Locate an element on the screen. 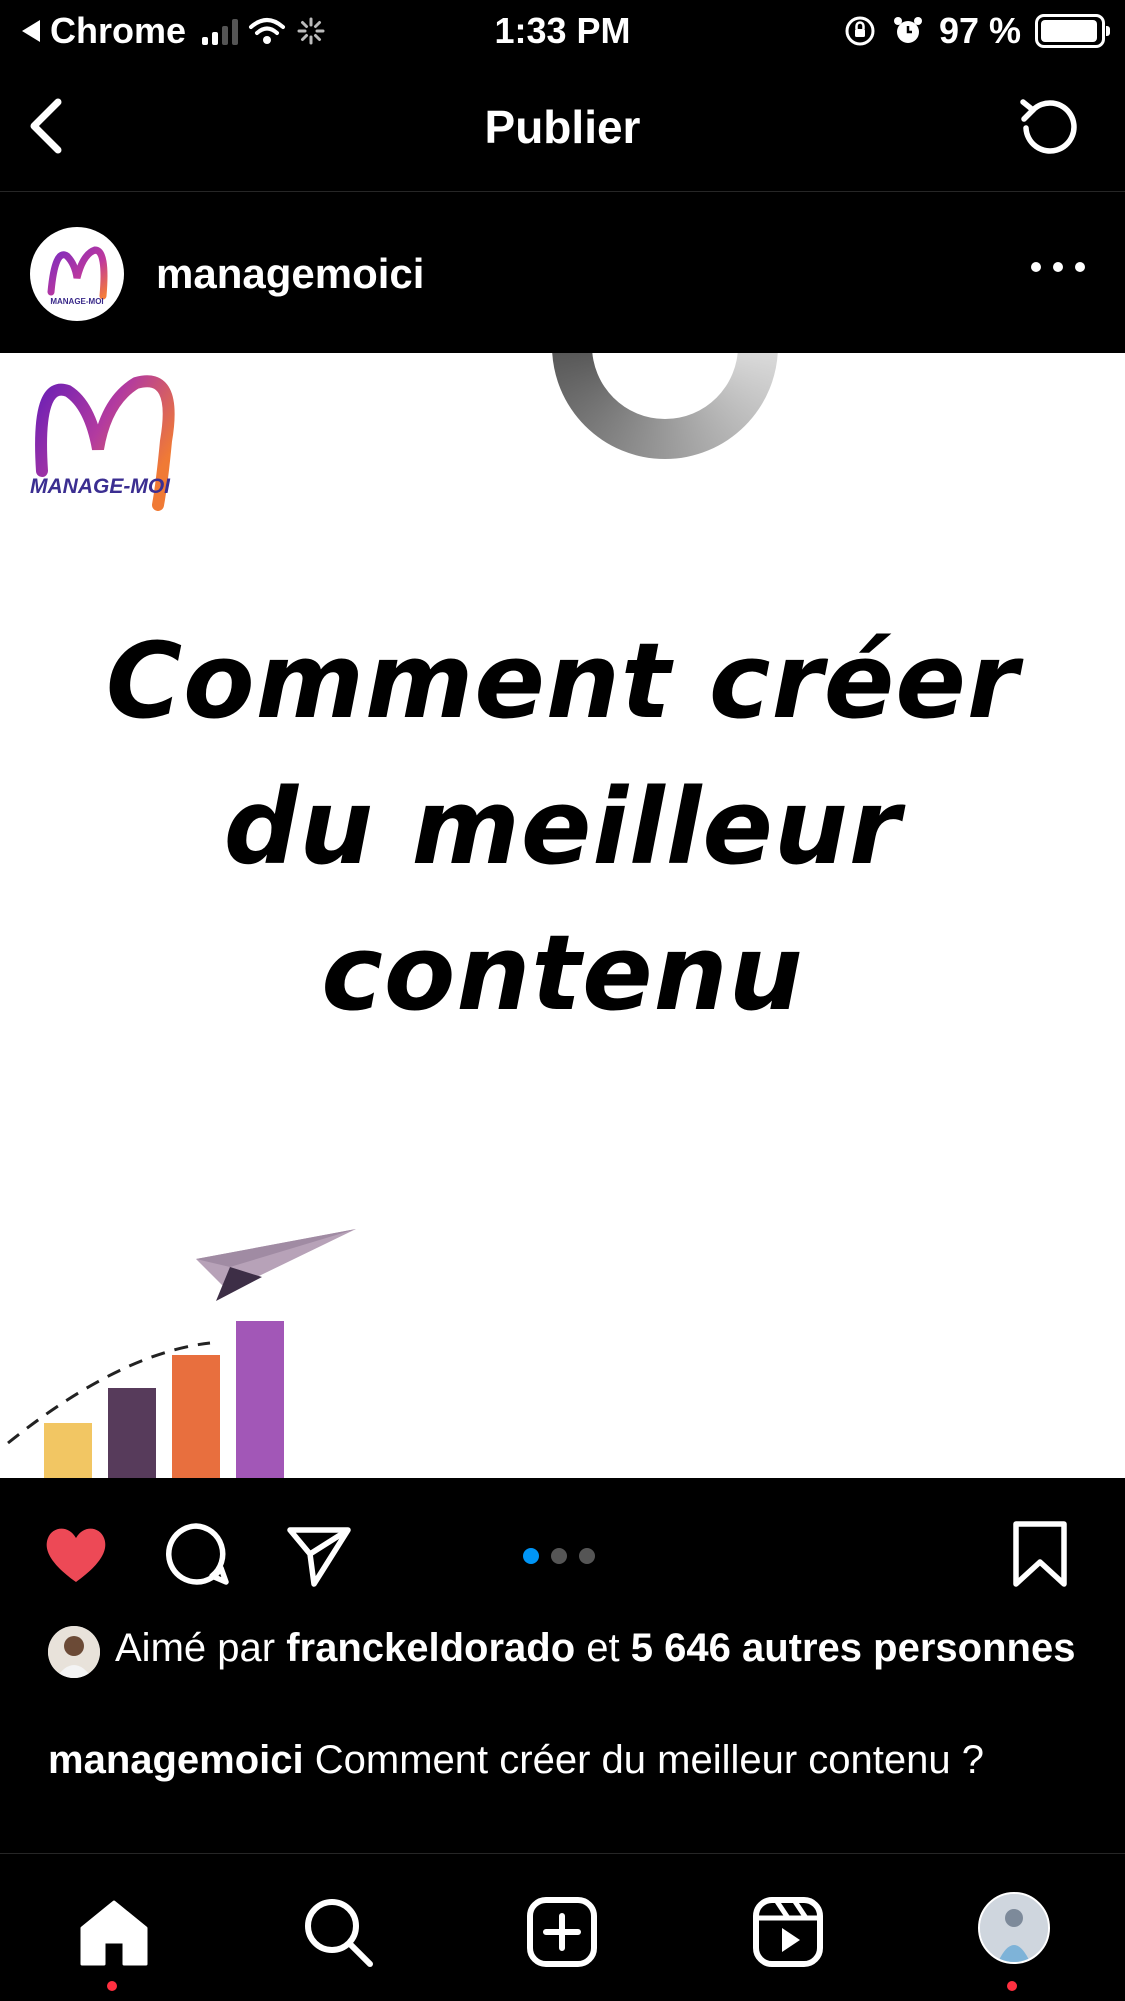 The width and height of the screenshot is (1125, 2001). decorative-ring is located at coordinates (665, 406).